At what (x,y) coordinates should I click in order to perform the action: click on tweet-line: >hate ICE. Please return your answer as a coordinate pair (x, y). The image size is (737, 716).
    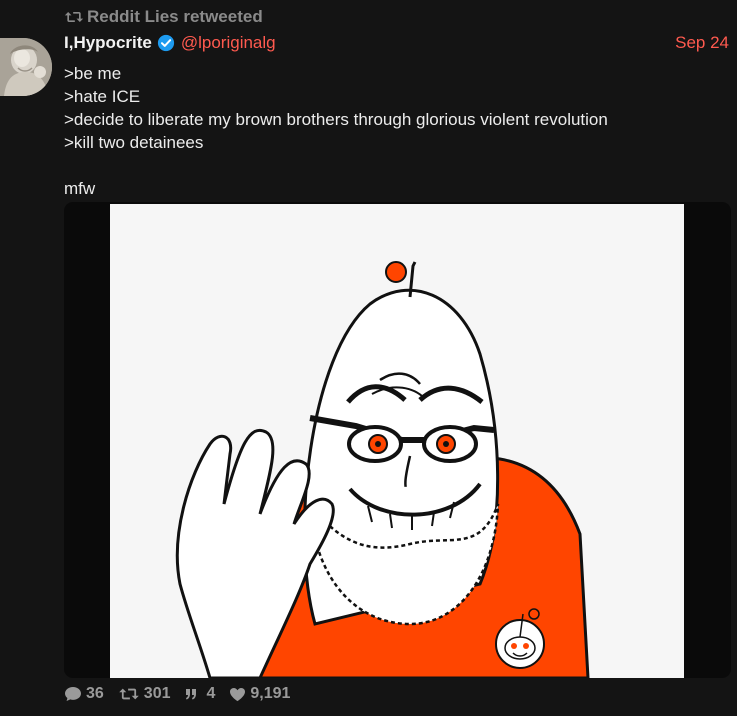
    Looking at the image, I should click on (102, 96).